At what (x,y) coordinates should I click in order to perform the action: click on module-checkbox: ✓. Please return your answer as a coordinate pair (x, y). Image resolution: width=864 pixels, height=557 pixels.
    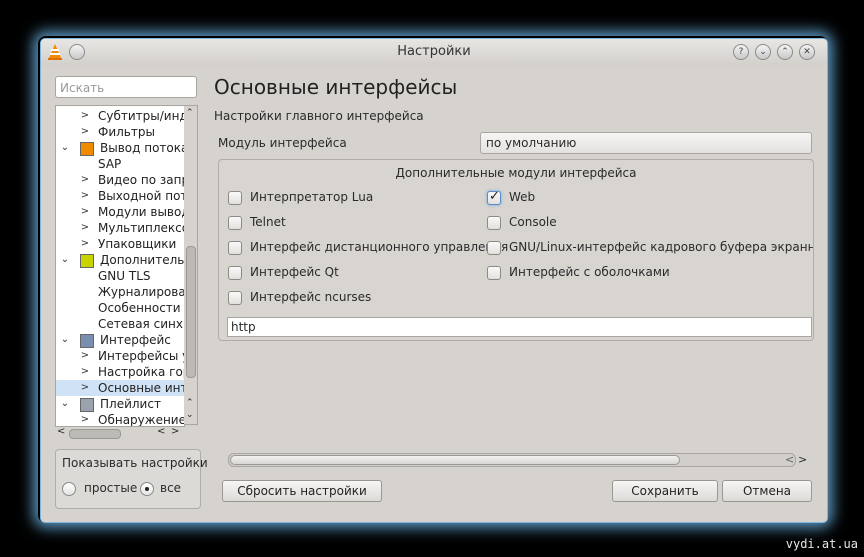
    Looking at the image, I should click on (494, 197).